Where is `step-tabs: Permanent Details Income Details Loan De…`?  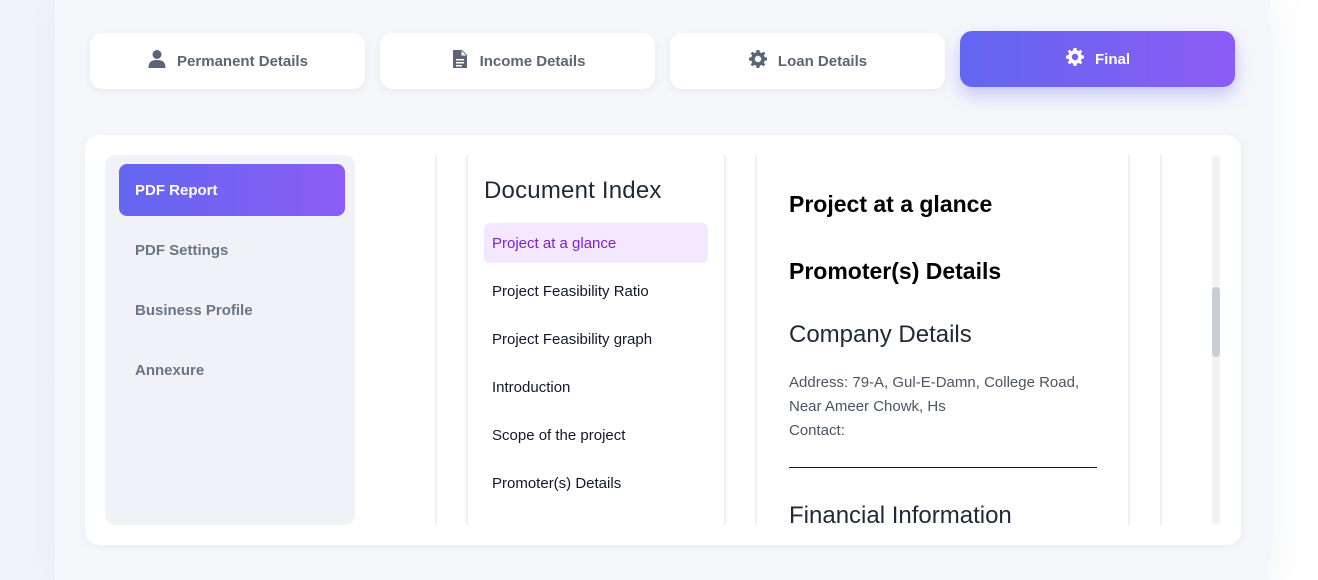 step-tabs: Permanent Details Income Details Loan De… is located at coordinates (665, 62).